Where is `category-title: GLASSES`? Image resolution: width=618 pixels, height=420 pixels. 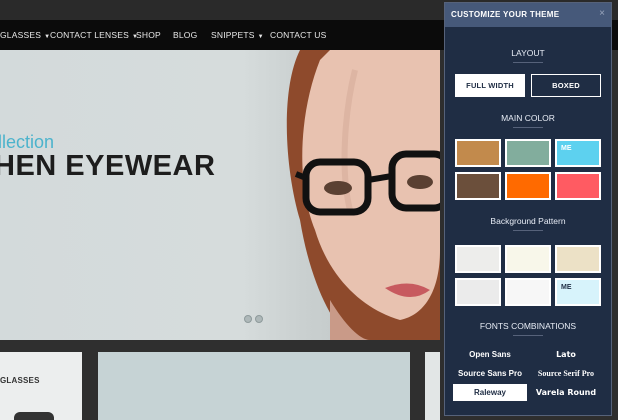
category-title: GLASSES is located at coordinates (20, 380).